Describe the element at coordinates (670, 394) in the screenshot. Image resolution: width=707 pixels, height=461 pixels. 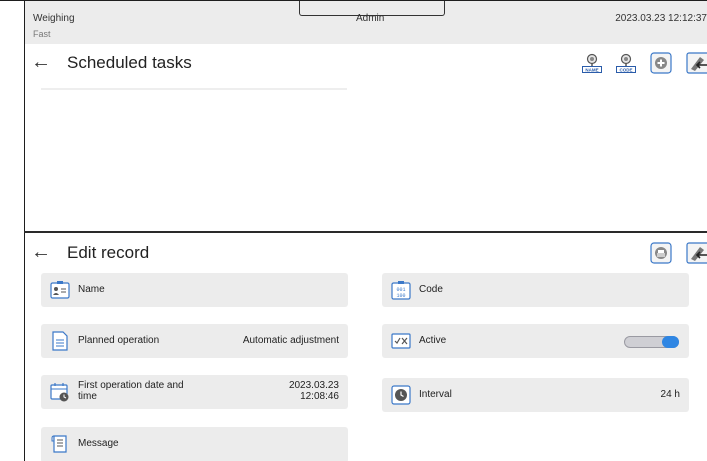
I see `interval-value: 24 h` at that location.